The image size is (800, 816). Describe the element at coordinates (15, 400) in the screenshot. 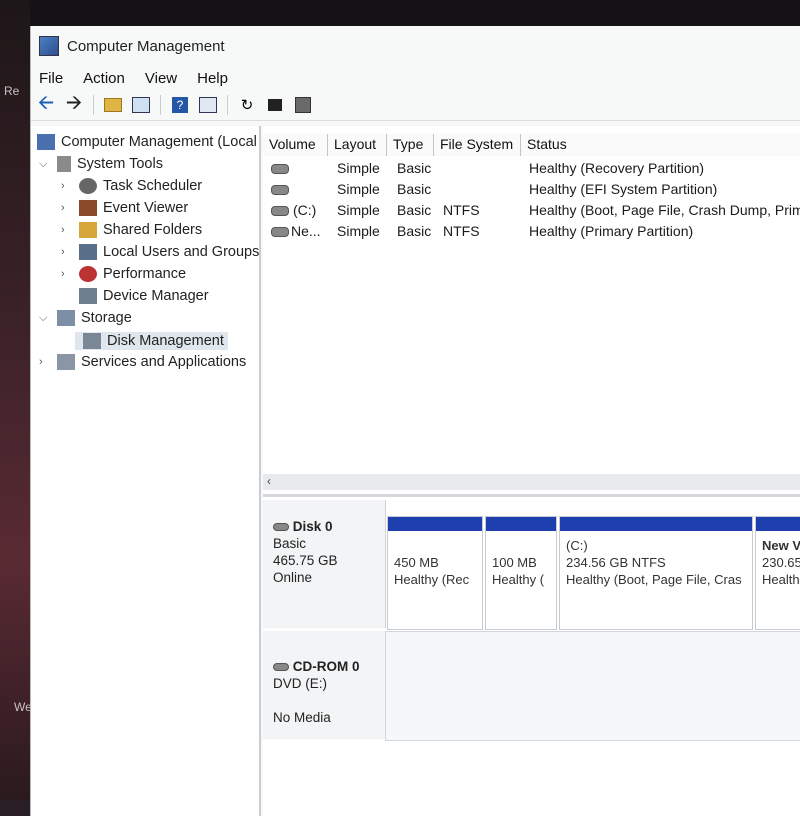

I see `desktop-left-edge` at that location.